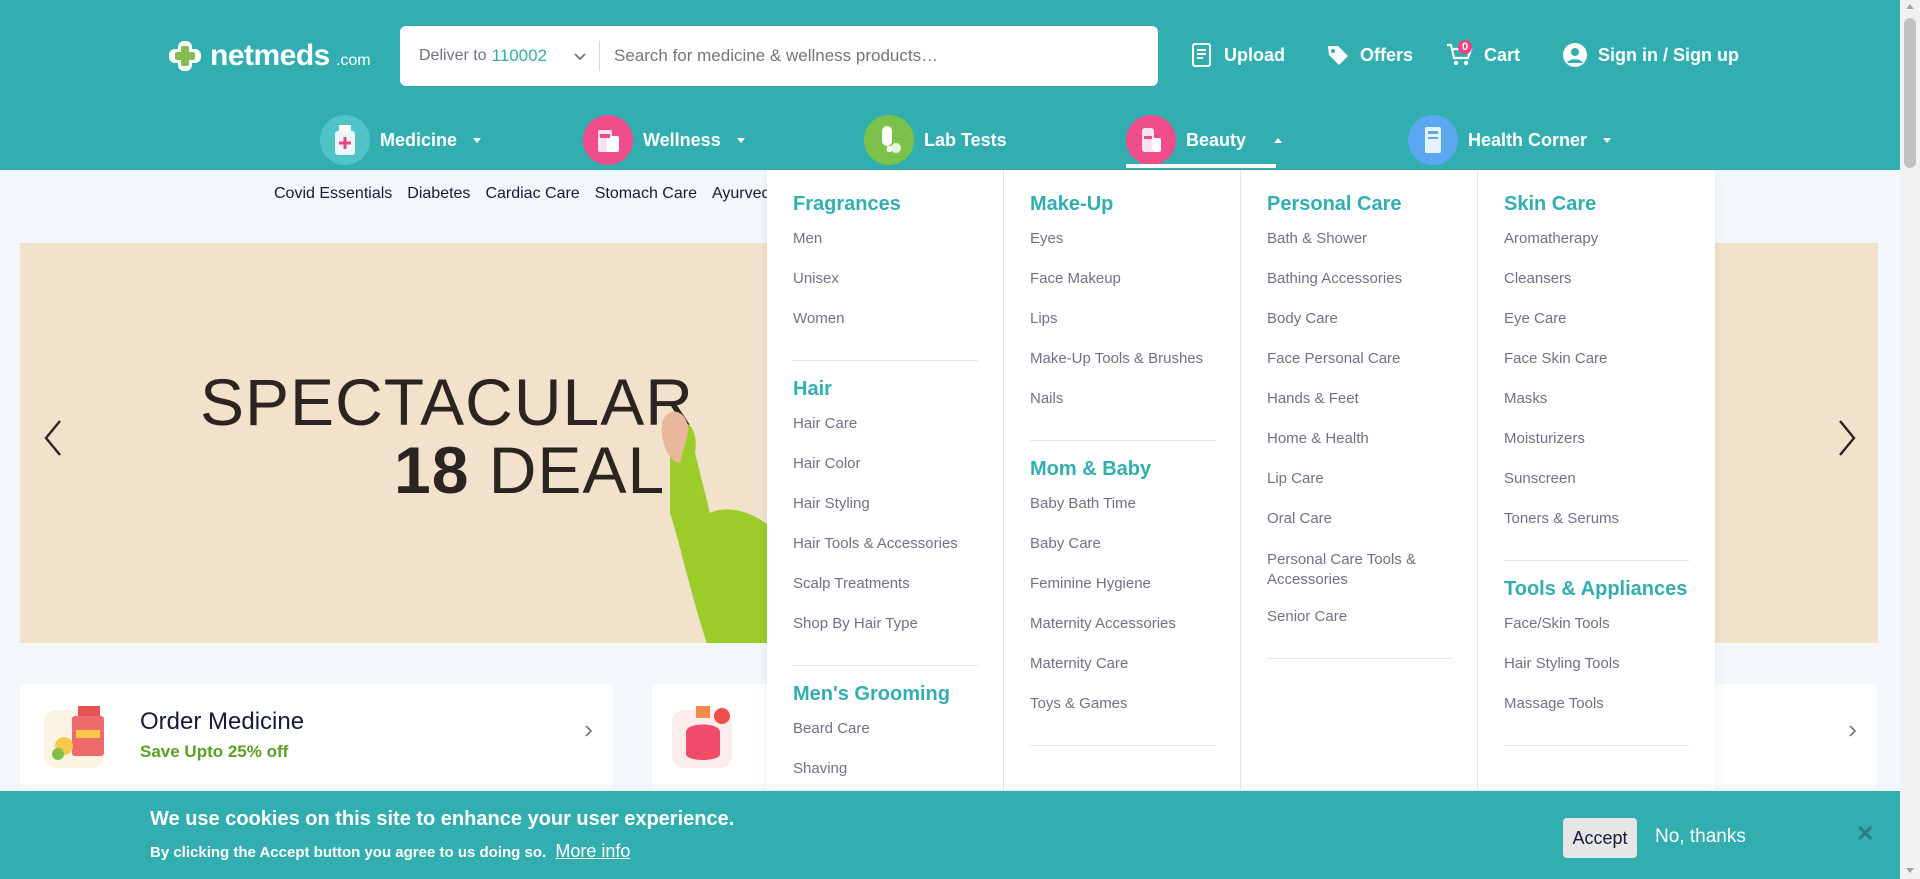 The image size is (1920, 879). Describe the element at coordinates (1338, 55) in the screenshot. I see `tag-icon` at that location.